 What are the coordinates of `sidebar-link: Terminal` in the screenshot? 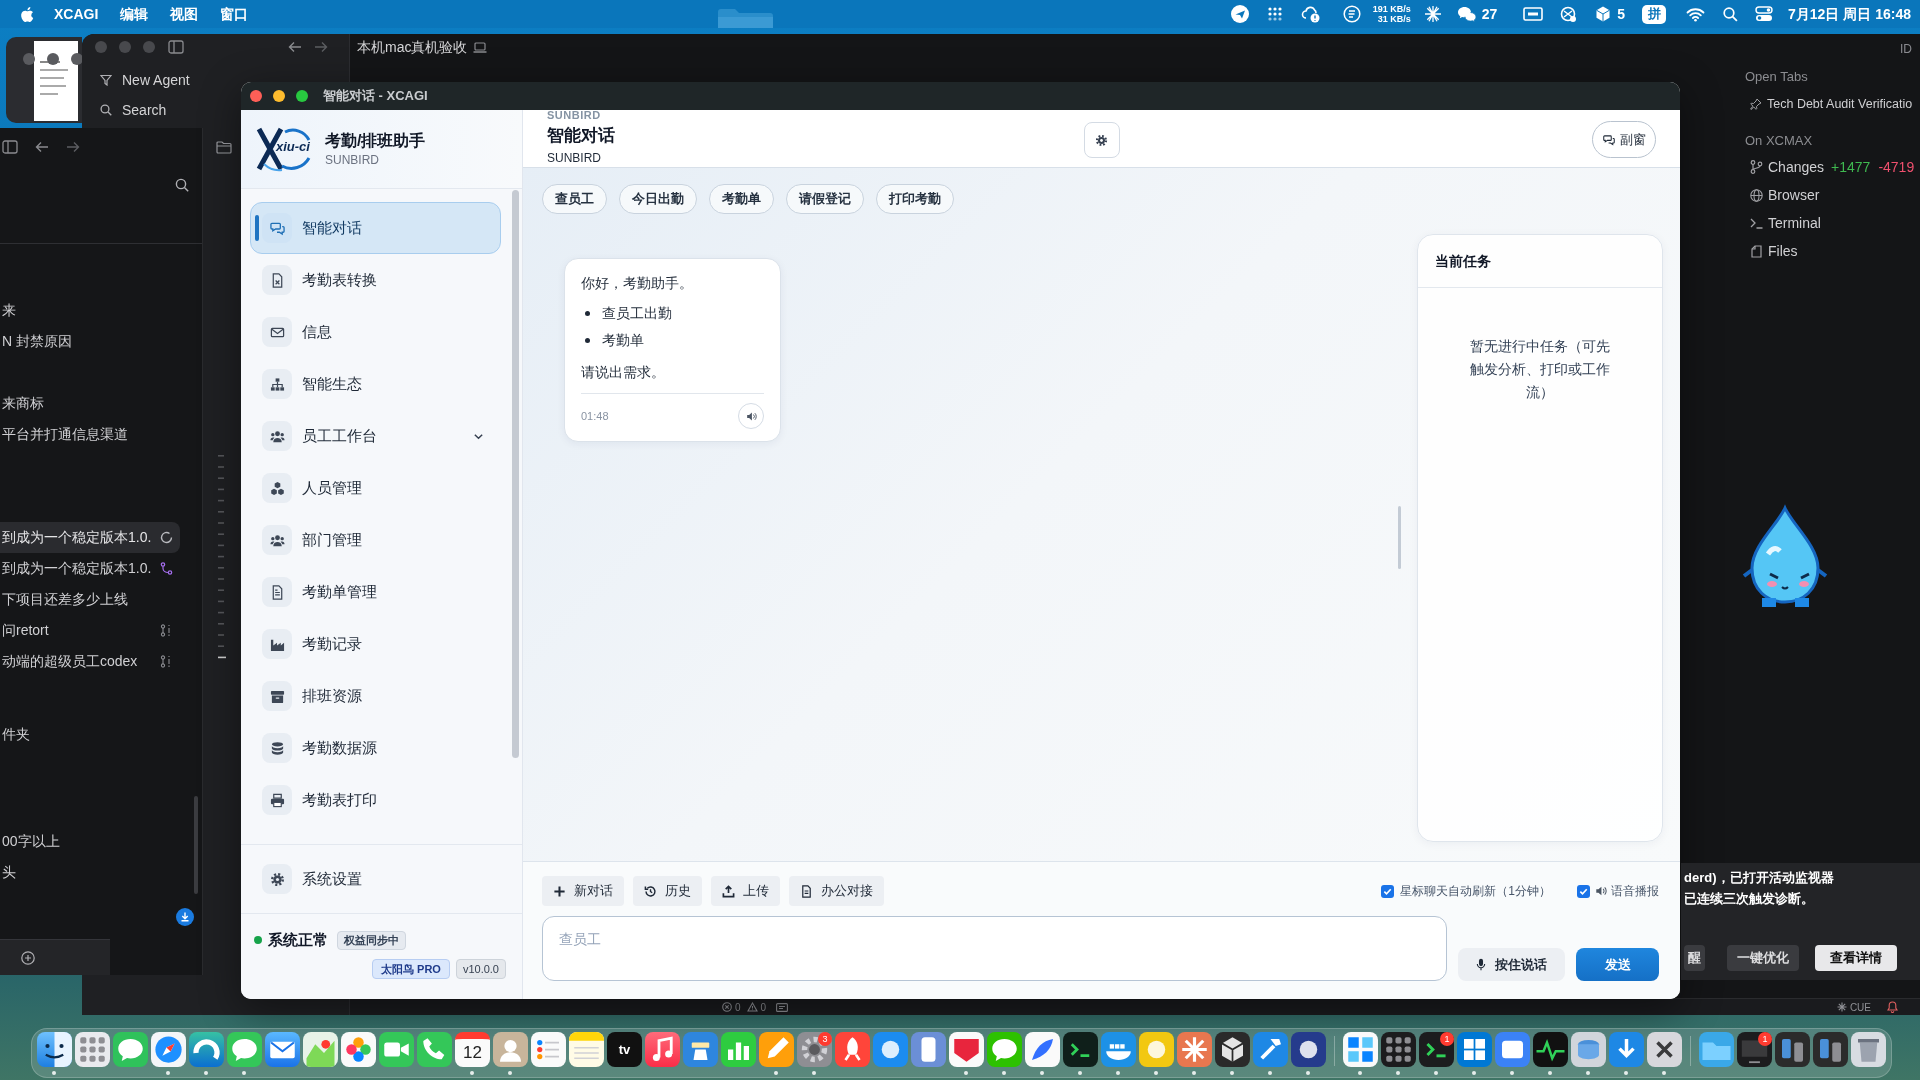 It's located at (1794, 223).